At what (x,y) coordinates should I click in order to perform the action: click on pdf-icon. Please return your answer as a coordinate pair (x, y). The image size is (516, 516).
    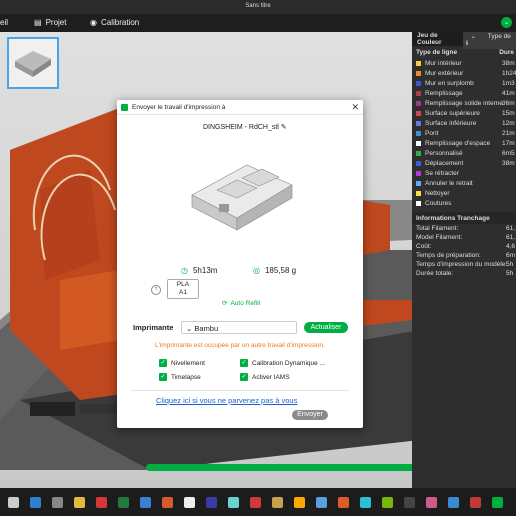
    Looking at the image, I should click on (101, 502).